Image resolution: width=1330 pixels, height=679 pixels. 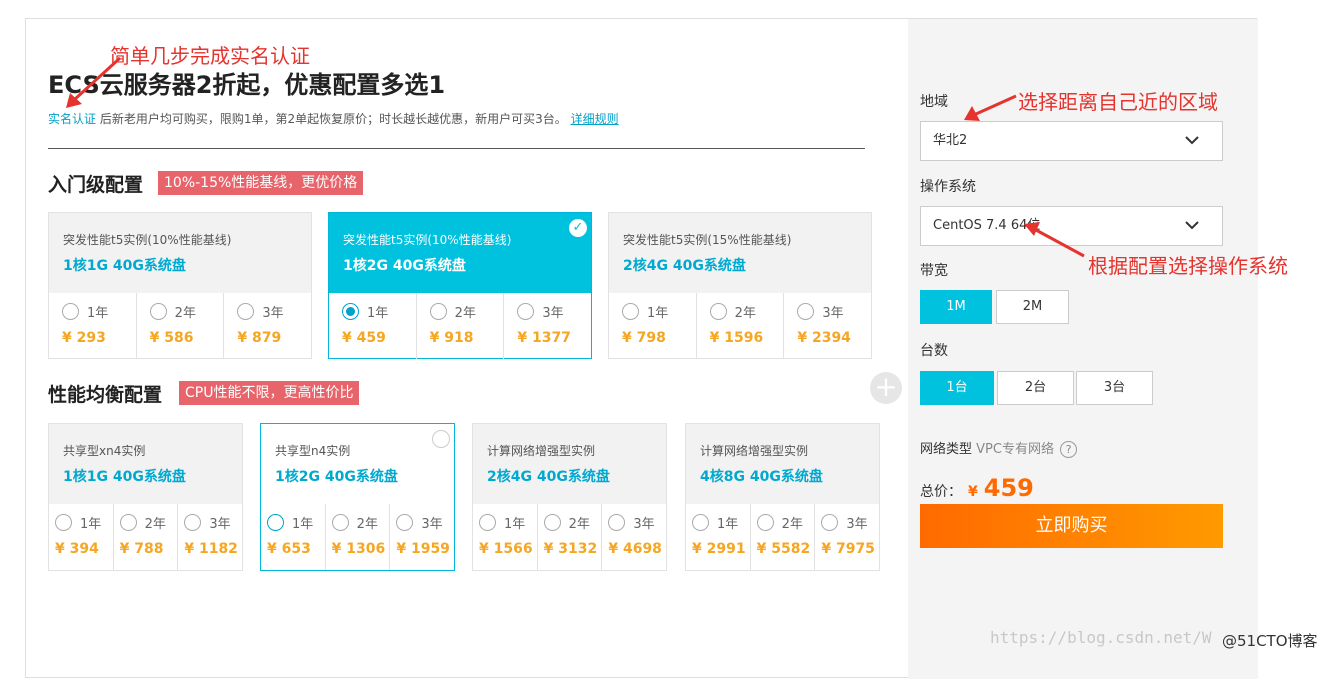 What do you see at coordinates (72, 119) in the screenshot?
I see `verify-link: 实名认证` at bounding box center [72, 119].